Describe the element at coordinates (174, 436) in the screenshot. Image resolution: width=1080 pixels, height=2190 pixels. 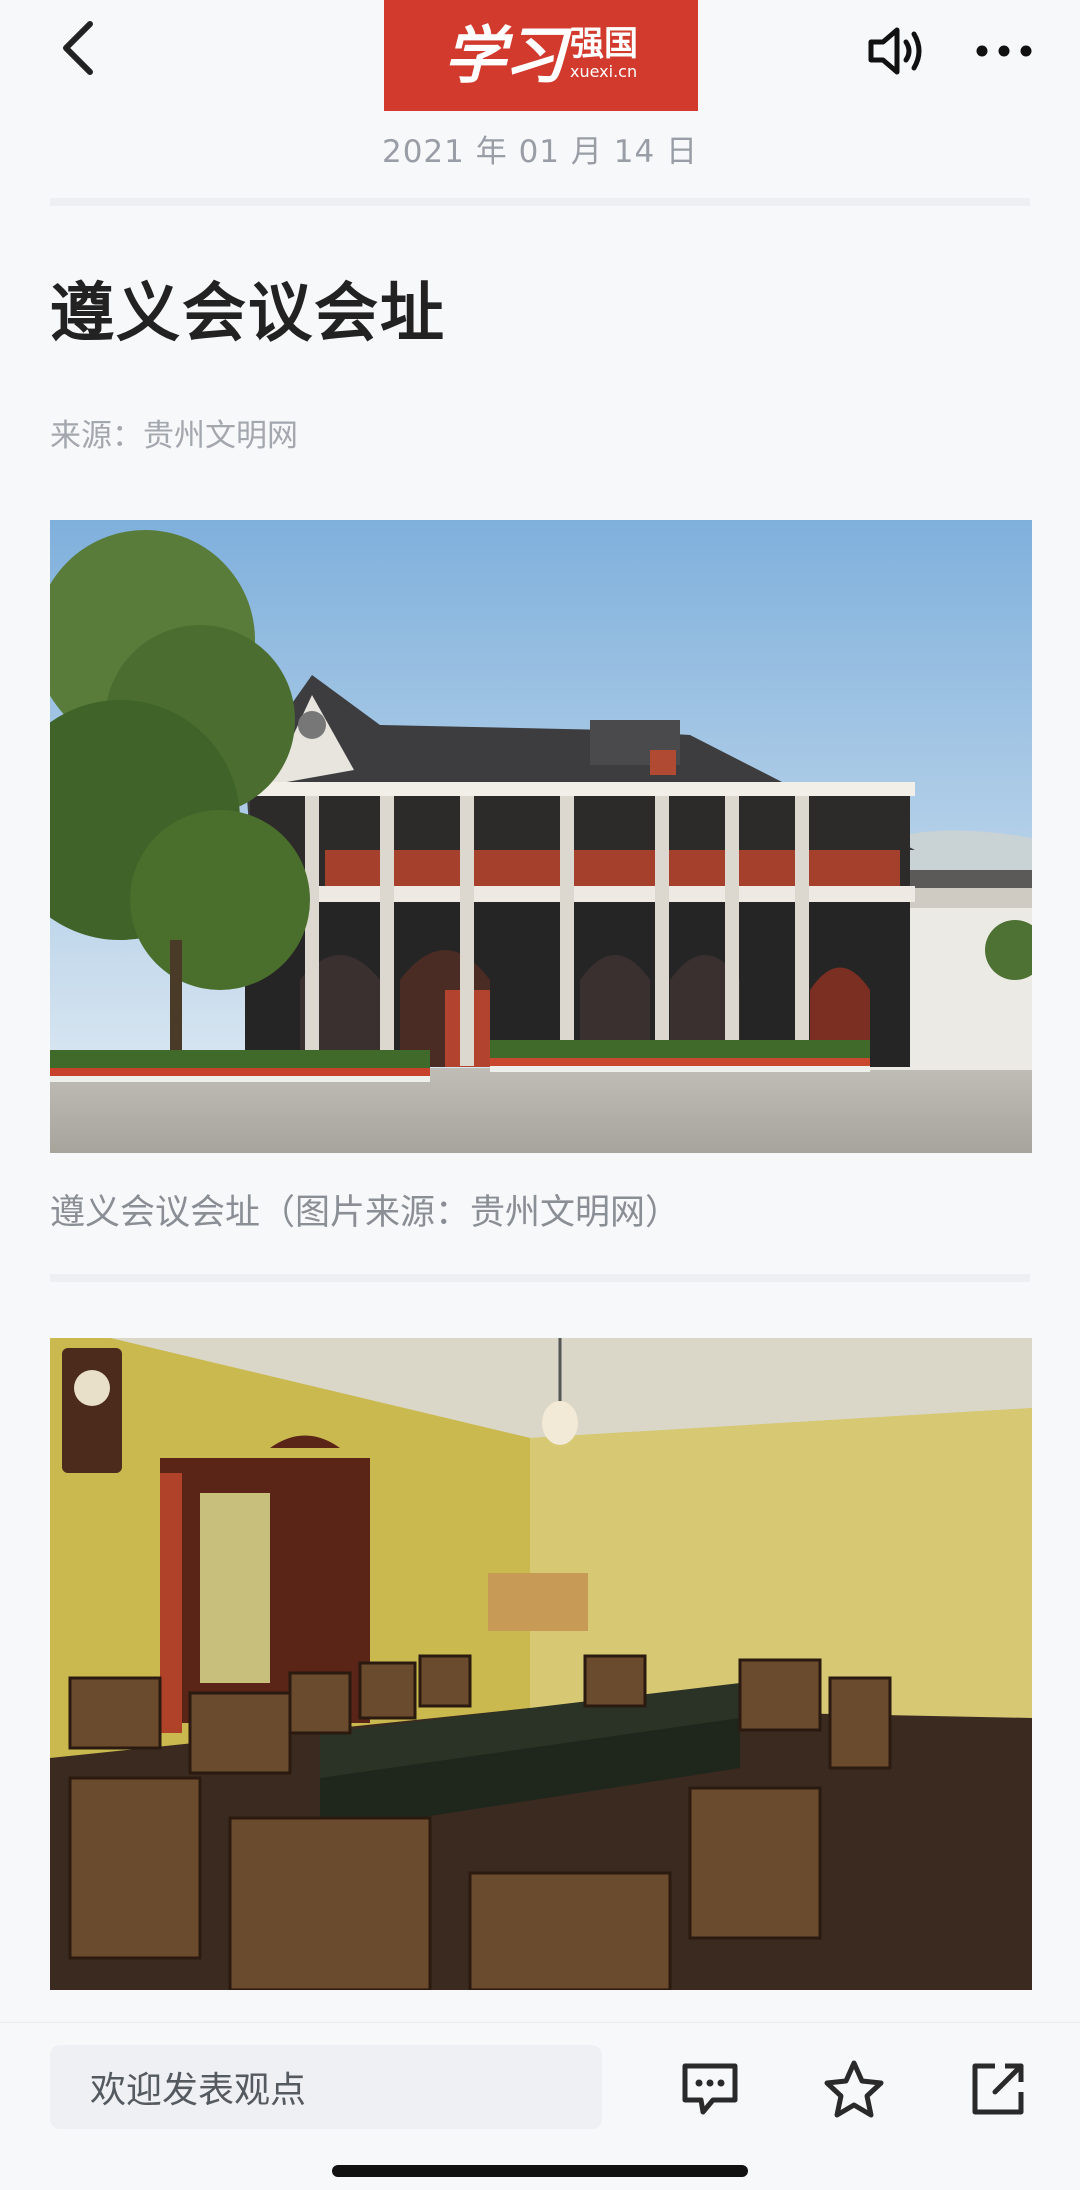
I see `article-source: 来源：贵州文明网` at that location.